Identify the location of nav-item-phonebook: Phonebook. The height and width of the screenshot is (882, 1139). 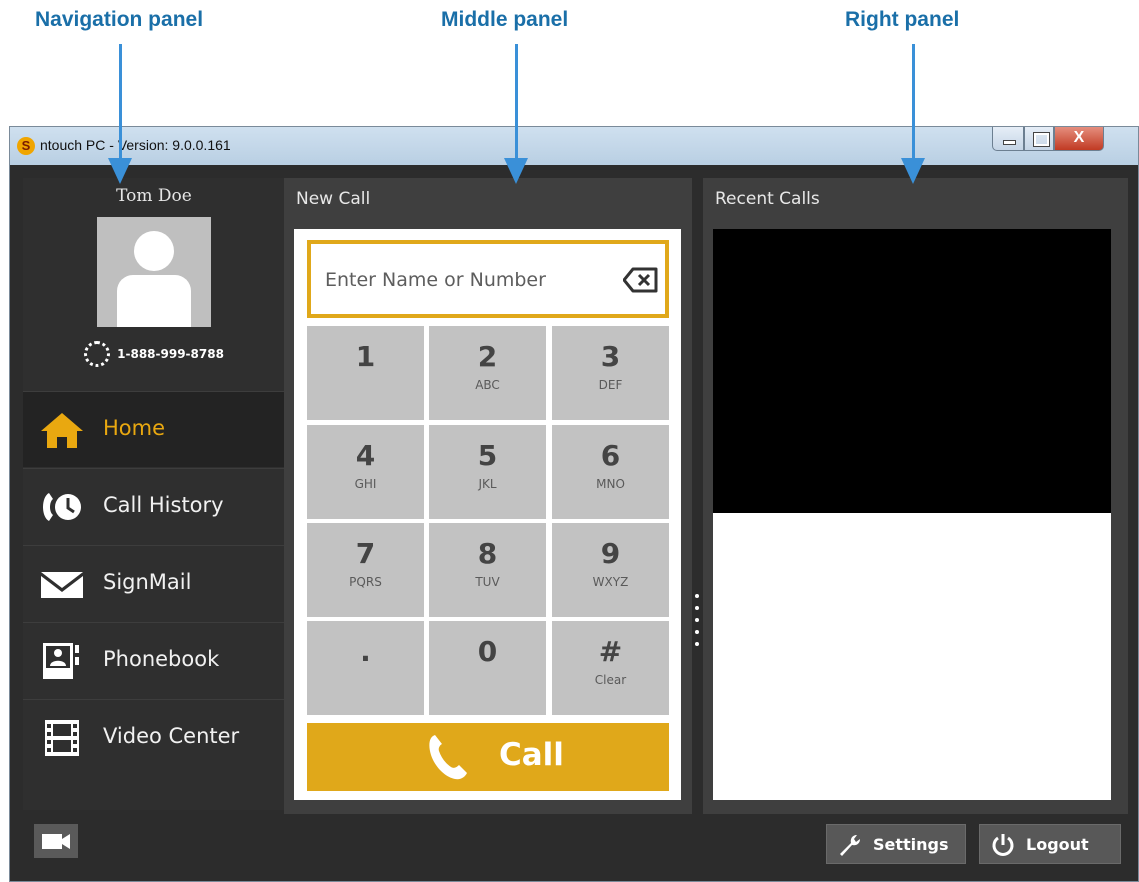
(154, 660).